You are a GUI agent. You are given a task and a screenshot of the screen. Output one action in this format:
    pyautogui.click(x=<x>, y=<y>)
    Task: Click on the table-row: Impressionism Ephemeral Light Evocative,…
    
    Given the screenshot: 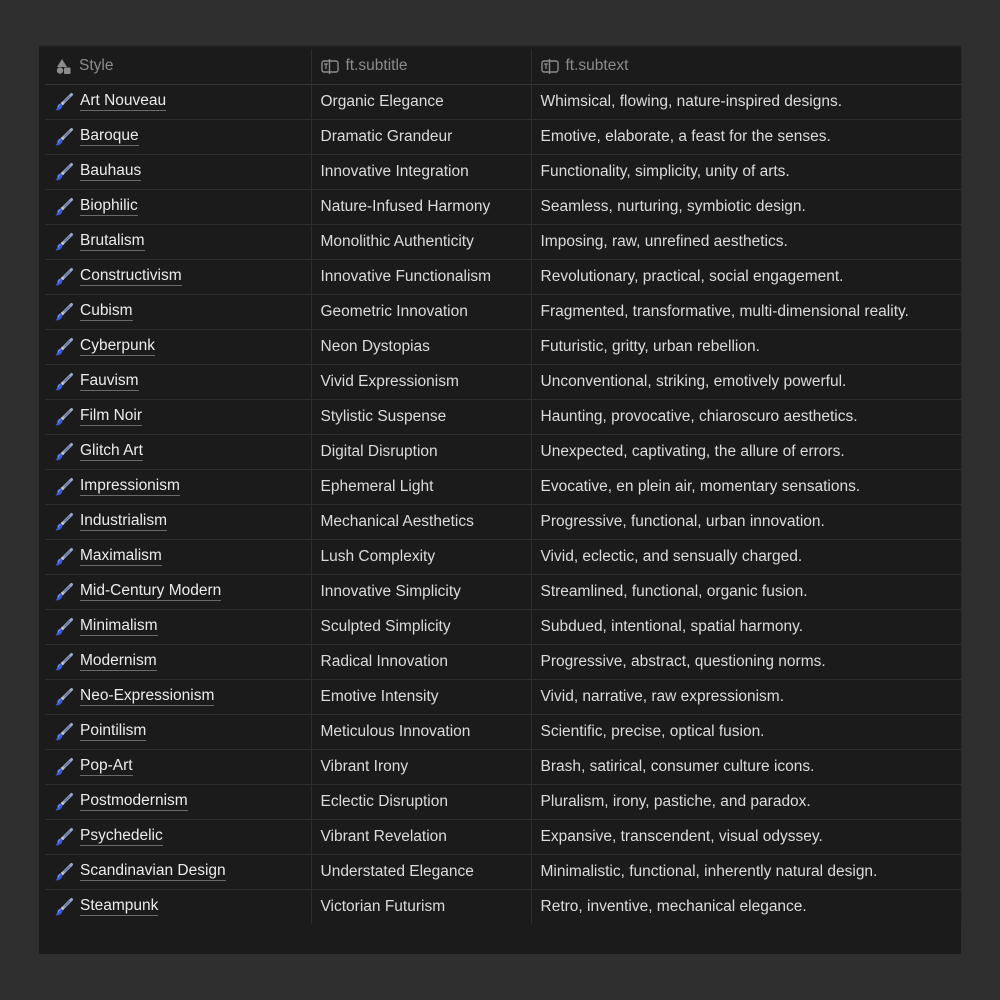 What is the action you would take?
    pyautogui.click(x=503, y=487)
    